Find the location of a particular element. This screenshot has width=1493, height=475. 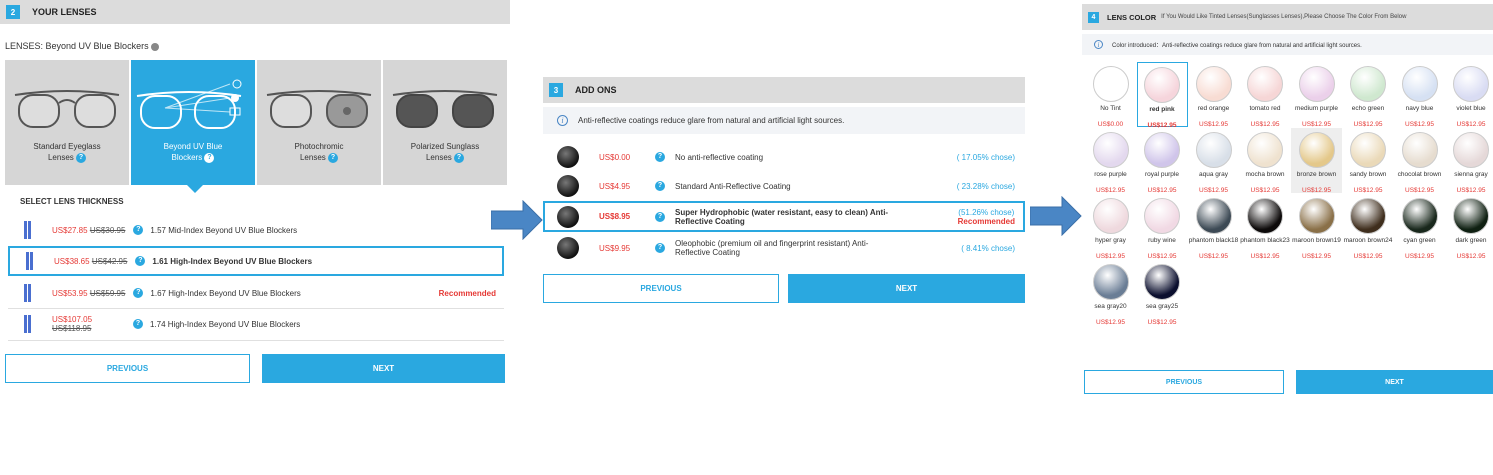

card-label: Blockers is located at coordinates (187, 157).